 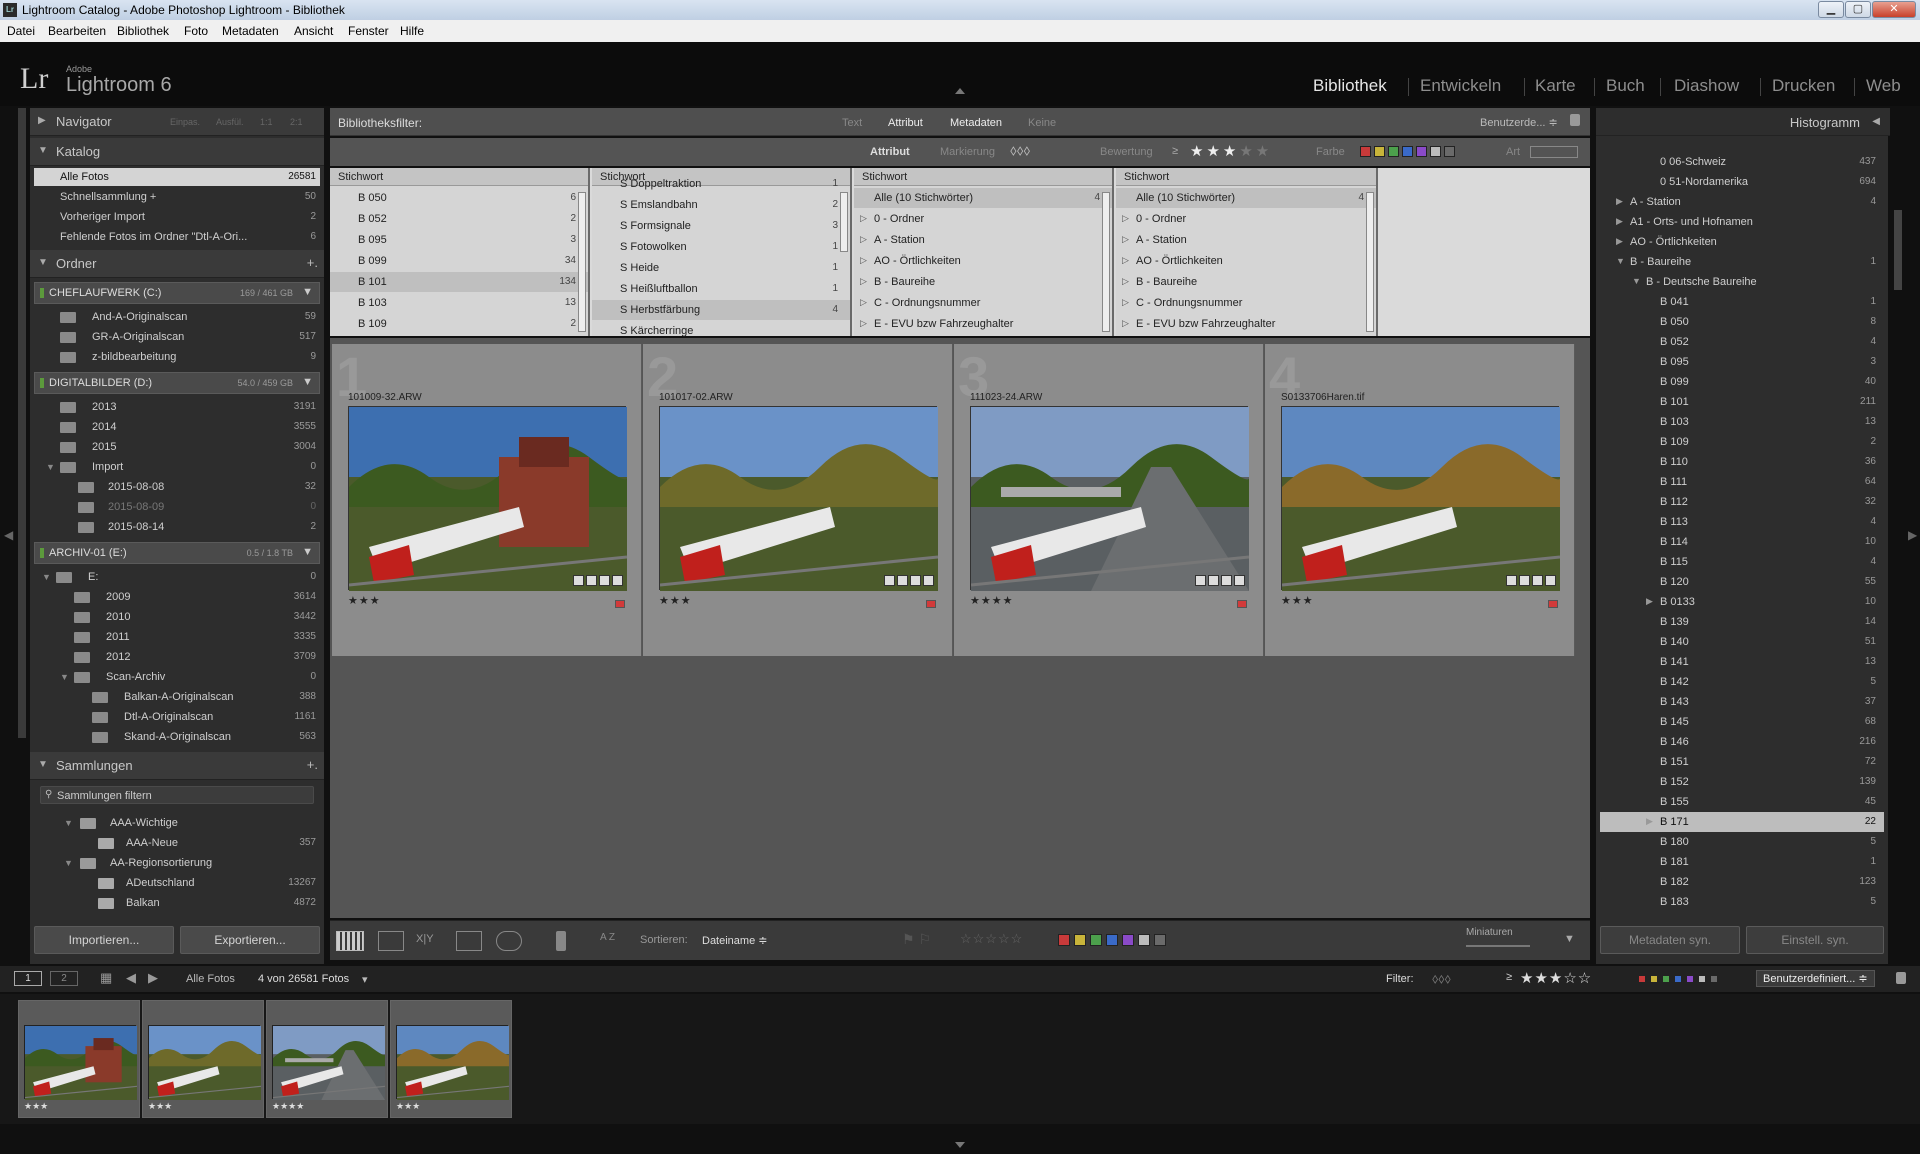 I want to click on add-collection-button: +., so click(x=312, y=764).